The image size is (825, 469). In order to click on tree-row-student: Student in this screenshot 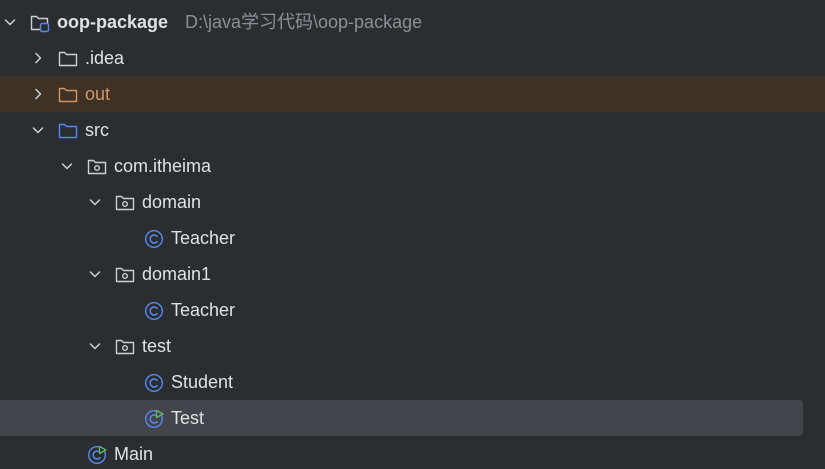, I will do `click(412, 382)`.